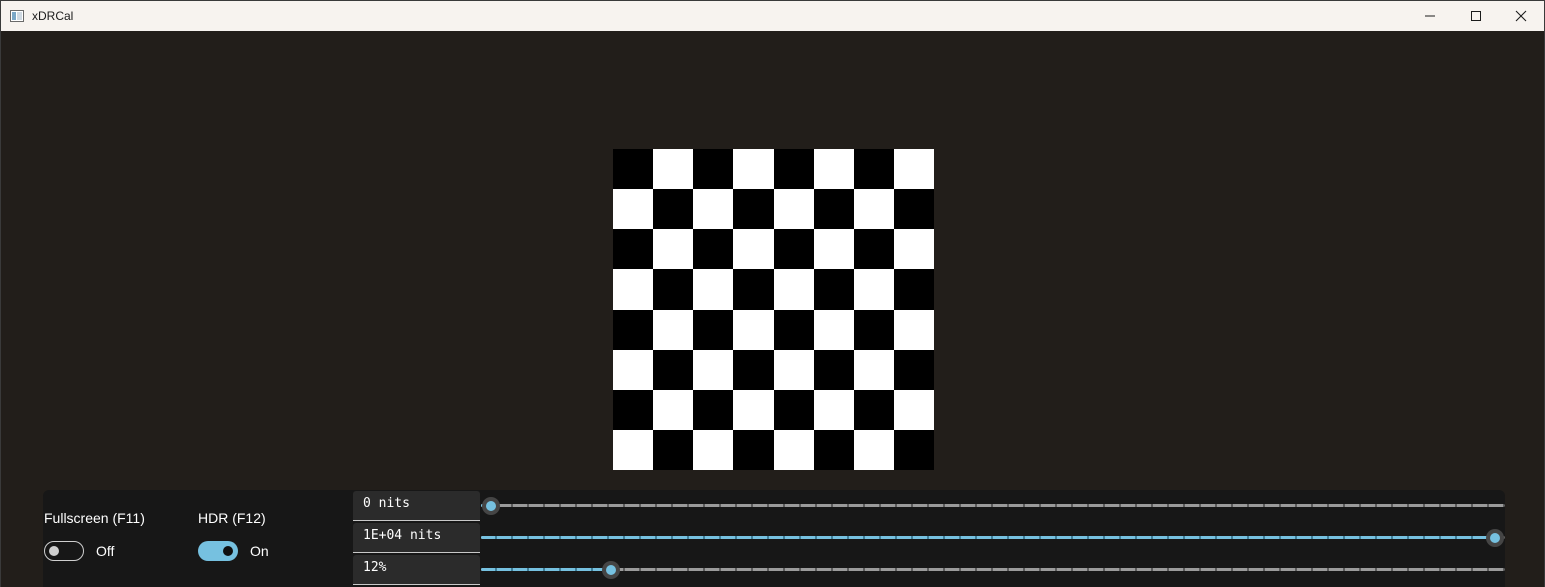  I want to click on close-icon, so click(1521, 16).